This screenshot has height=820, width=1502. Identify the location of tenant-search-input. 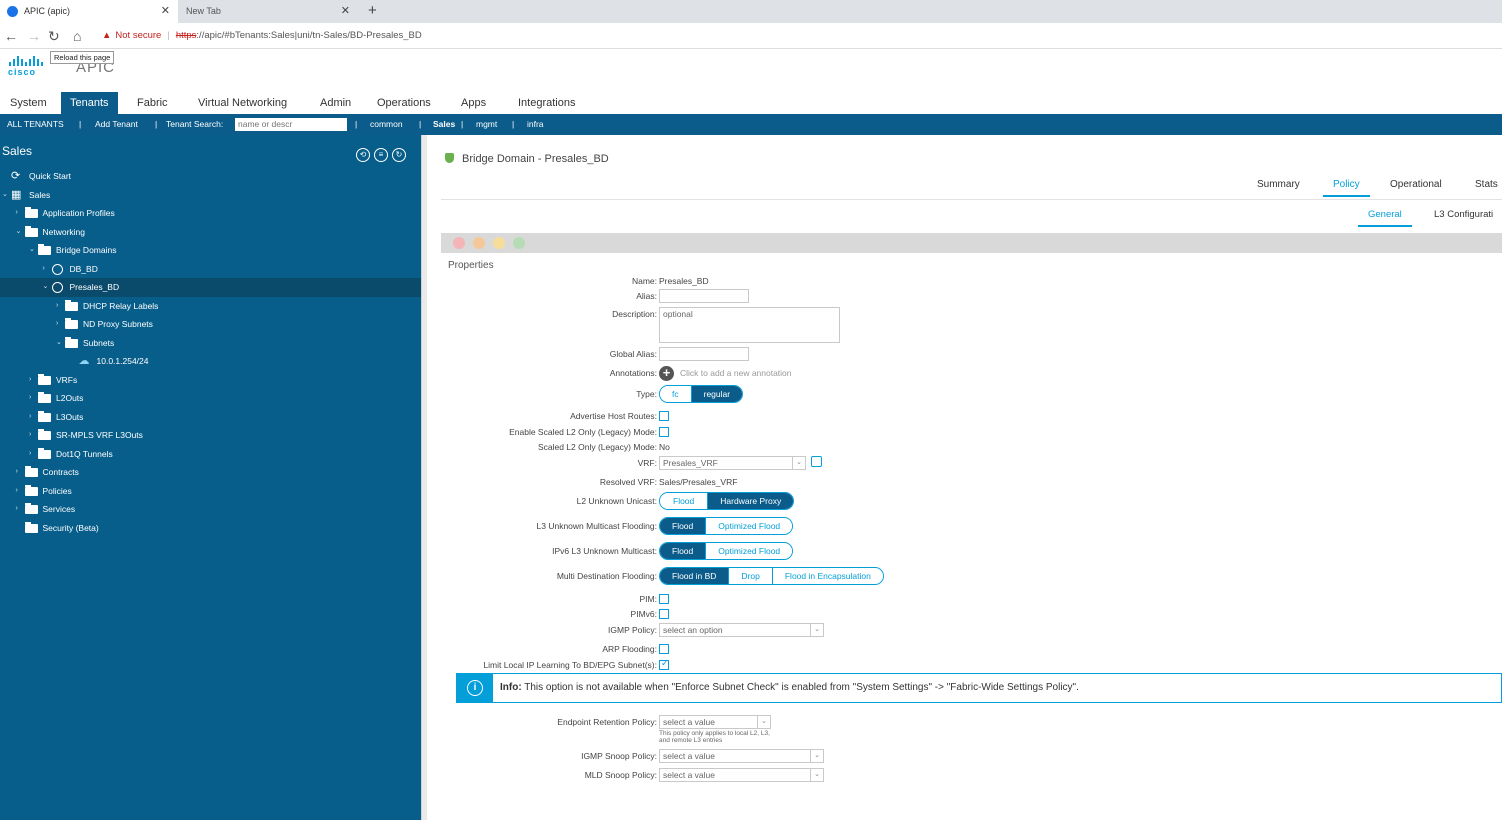
(291, 124).